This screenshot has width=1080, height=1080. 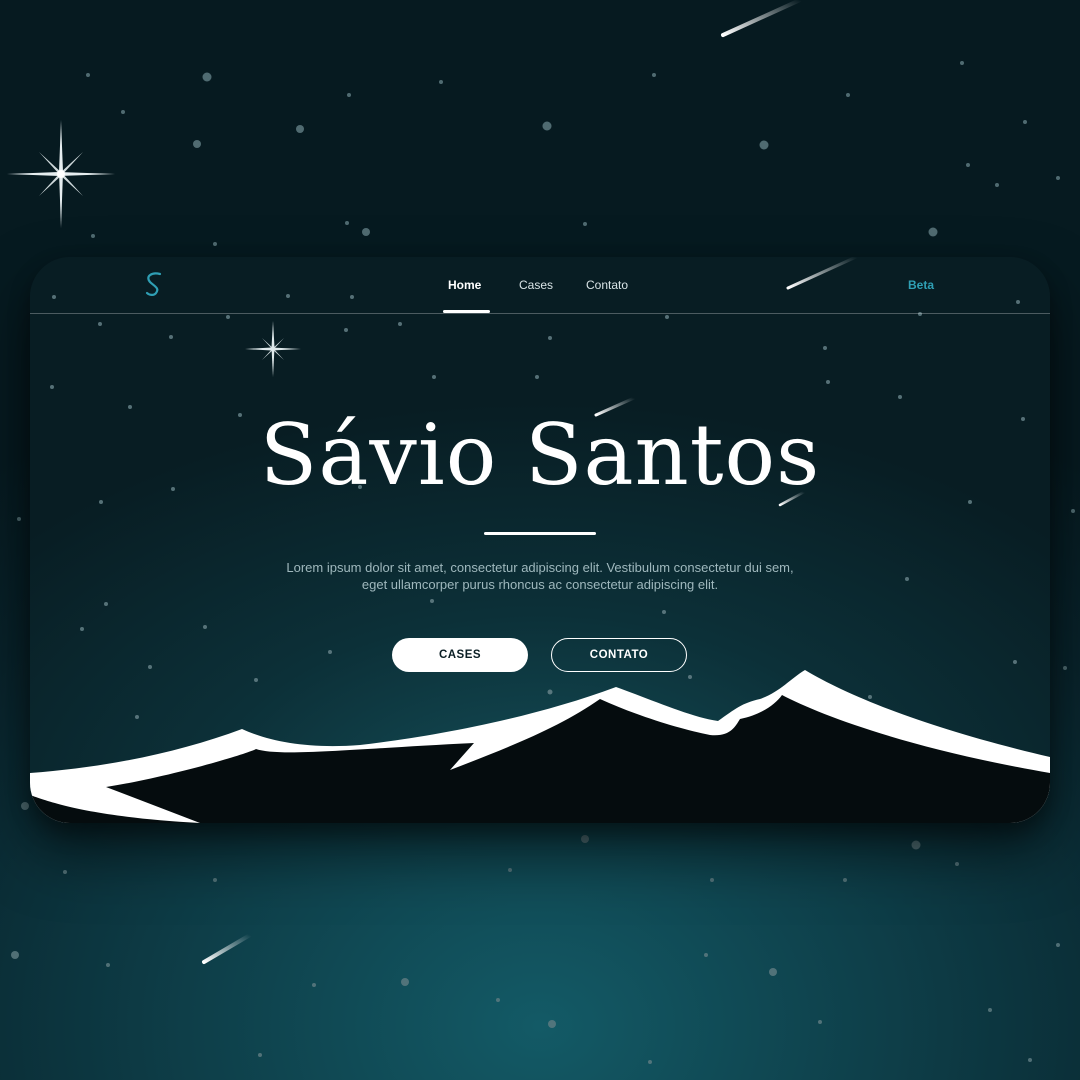 What do you see at coordinates (153, 284) in the screenshot?
I see `logo-s-icon` at bounding box center [153, 284].